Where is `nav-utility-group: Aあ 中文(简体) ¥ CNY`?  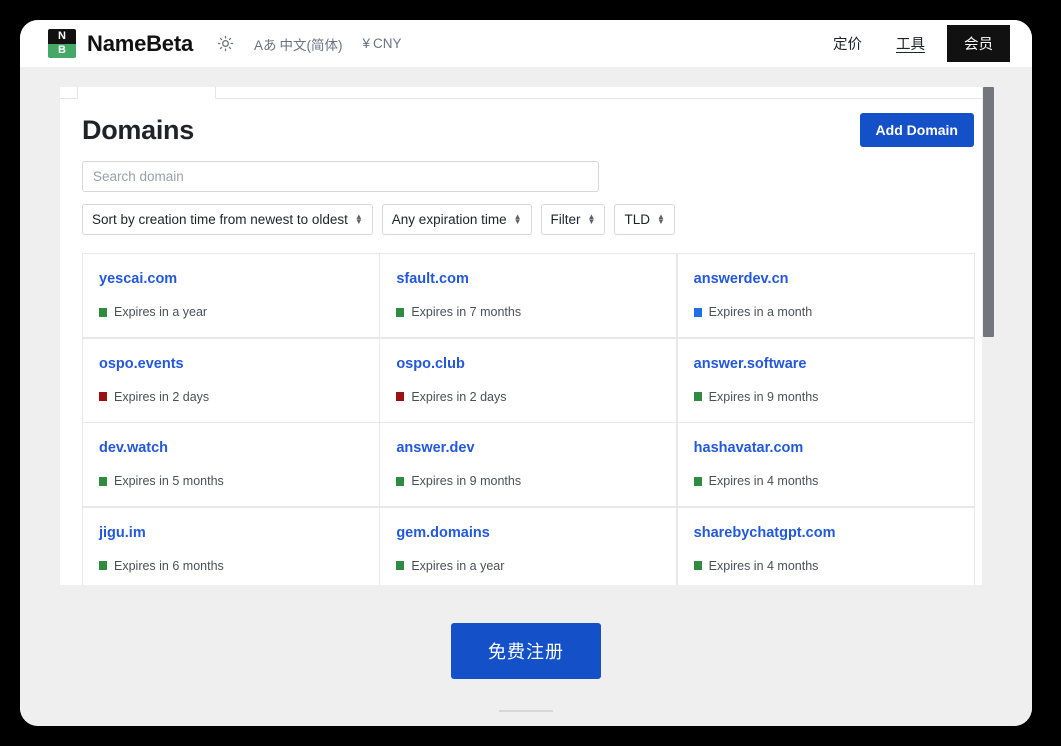
nav-utility-group: Aあ 中文(简体) ¥ CNY is located at coordinates (309, 44).